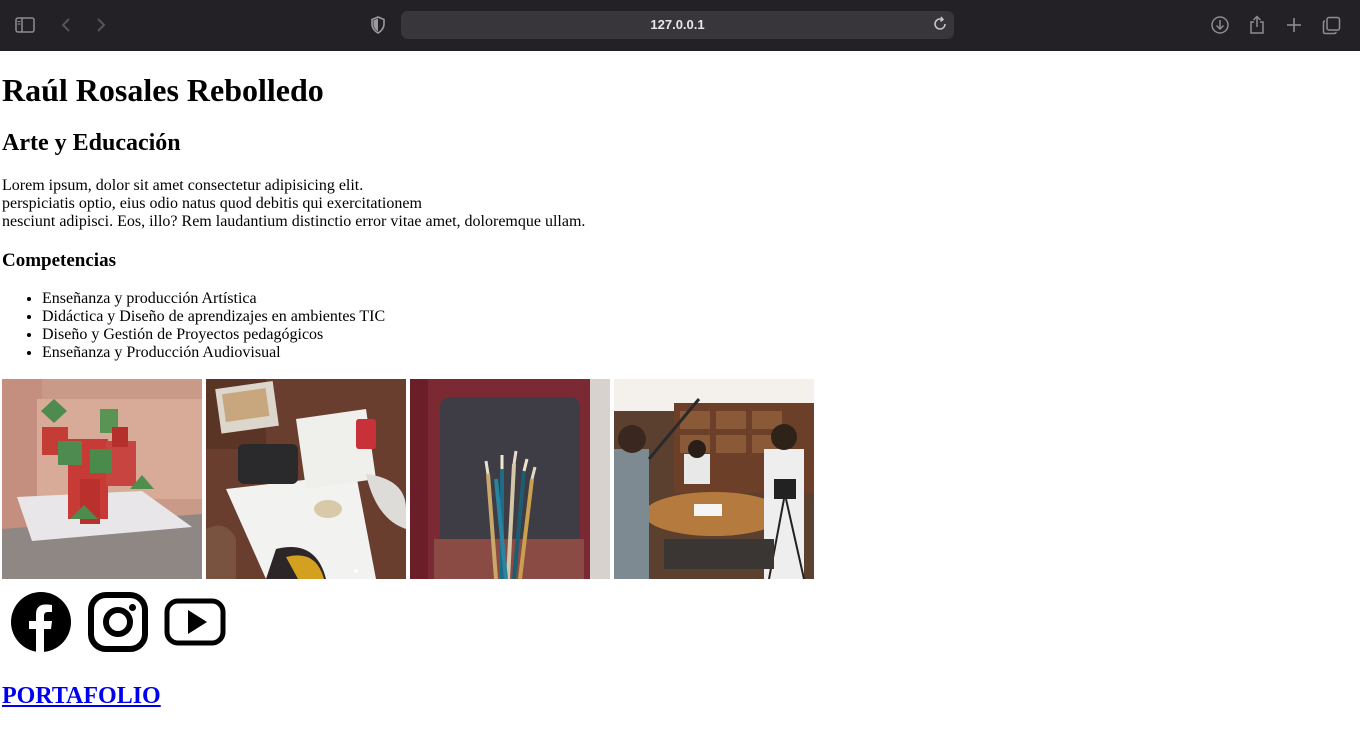 This screenshot has height=756, width=1360. I want to click on skills-heading: Competencias, so click(59, 260).